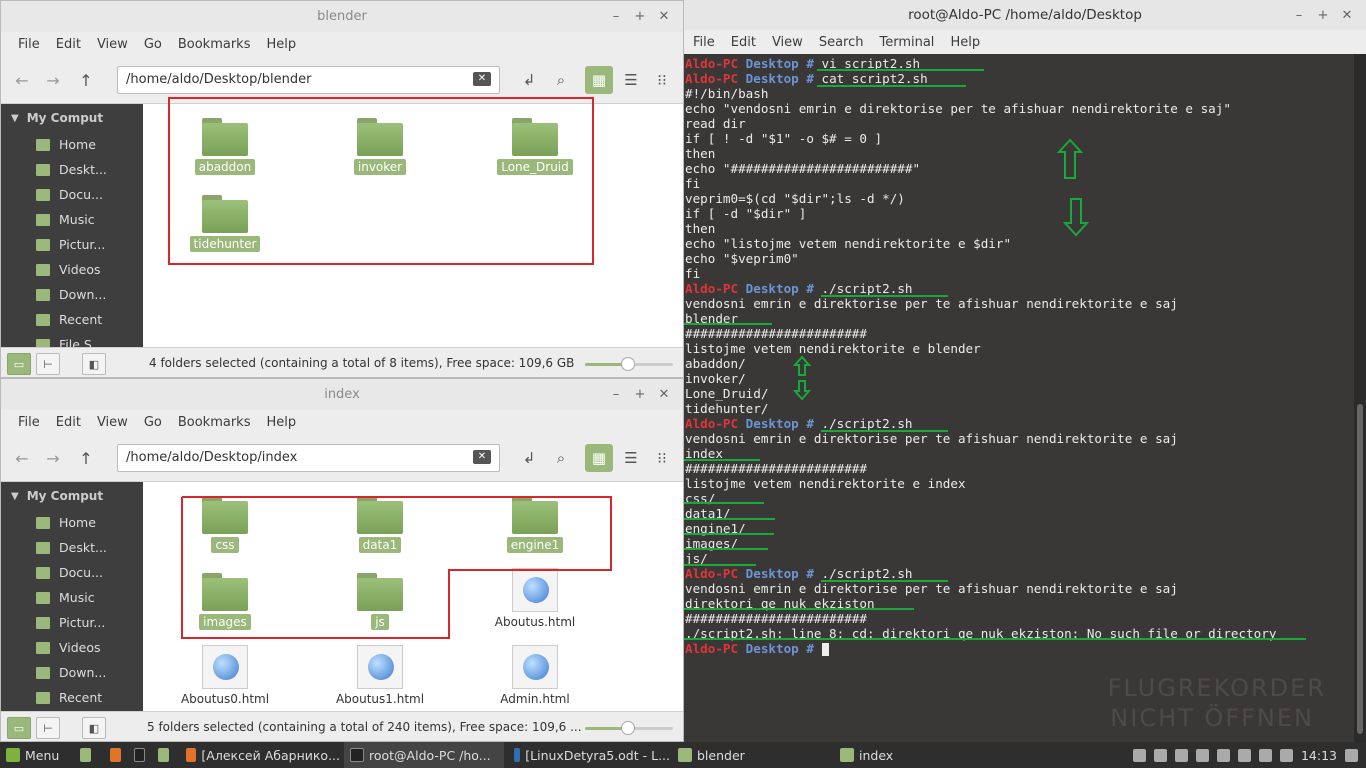  I want to click on title-bar: root@Aldo-PC /home/aldo/Desktop – + ✕, so click(1025, 15).